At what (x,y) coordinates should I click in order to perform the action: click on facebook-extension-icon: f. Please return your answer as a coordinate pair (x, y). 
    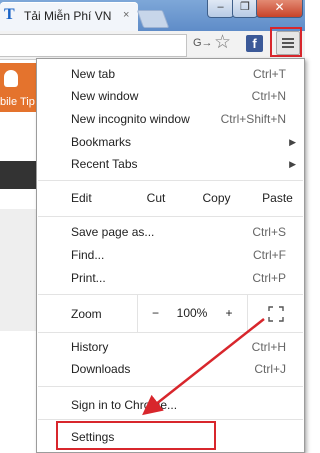
    Looking at the image, I should click on (254, 43).